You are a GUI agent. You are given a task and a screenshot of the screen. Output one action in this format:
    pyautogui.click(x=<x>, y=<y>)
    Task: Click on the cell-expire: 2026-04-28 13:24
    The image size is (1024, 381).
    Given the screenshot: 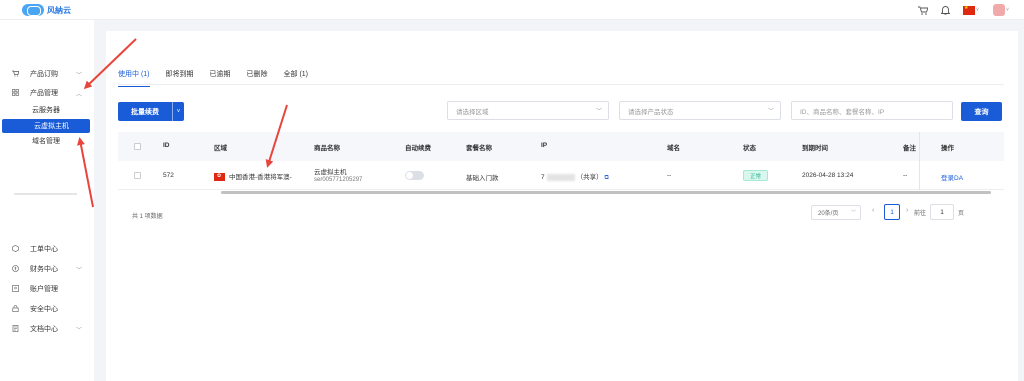 What is the action you would take?
    pyautogui.click(x=828, y=175)
    